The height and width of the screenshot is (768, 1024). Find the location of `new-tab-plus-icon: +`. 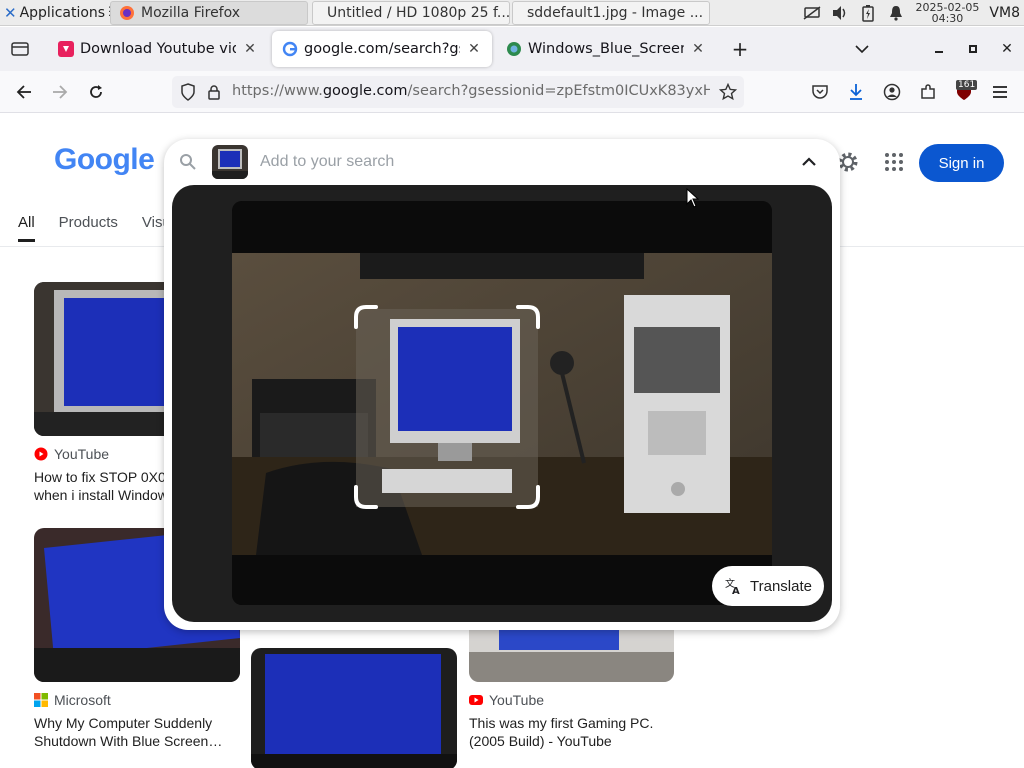

new-tab-plus-icon: + is located at coordinates (740, 49).